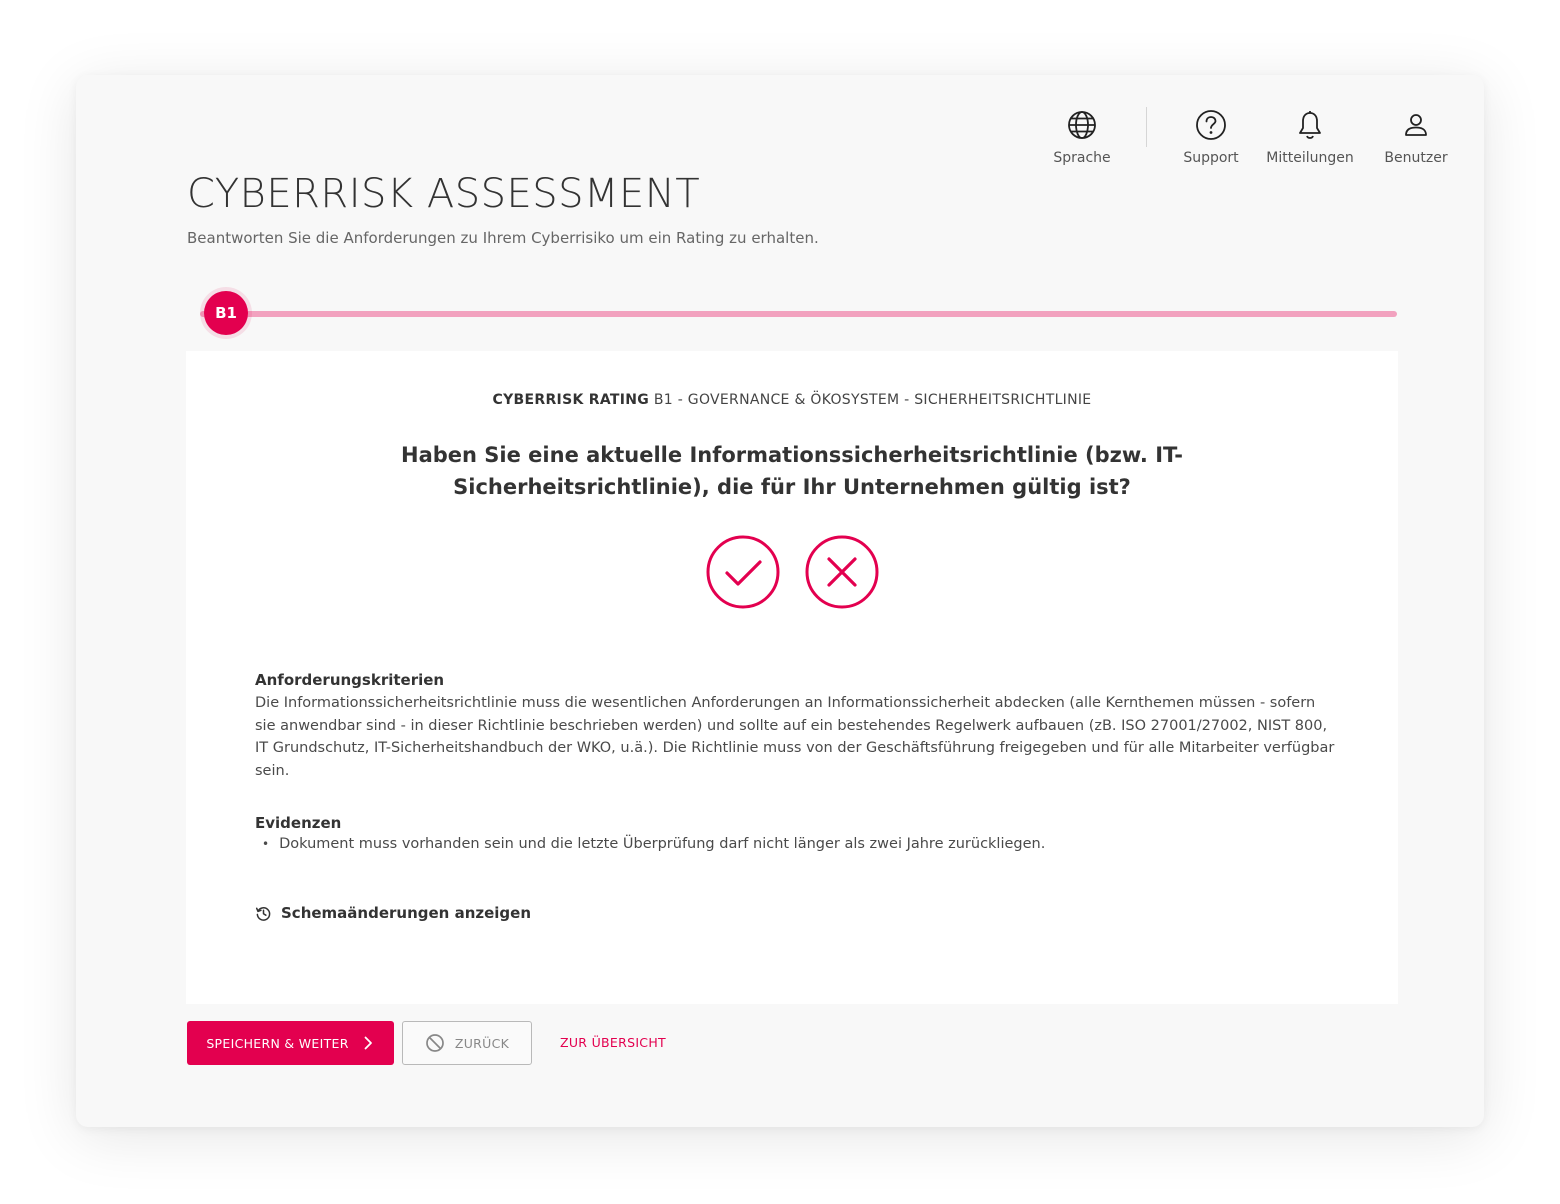  Describe the element at coordinates (1211, 158) in the screenshot. I see `nav-support-label: Support` at that location.